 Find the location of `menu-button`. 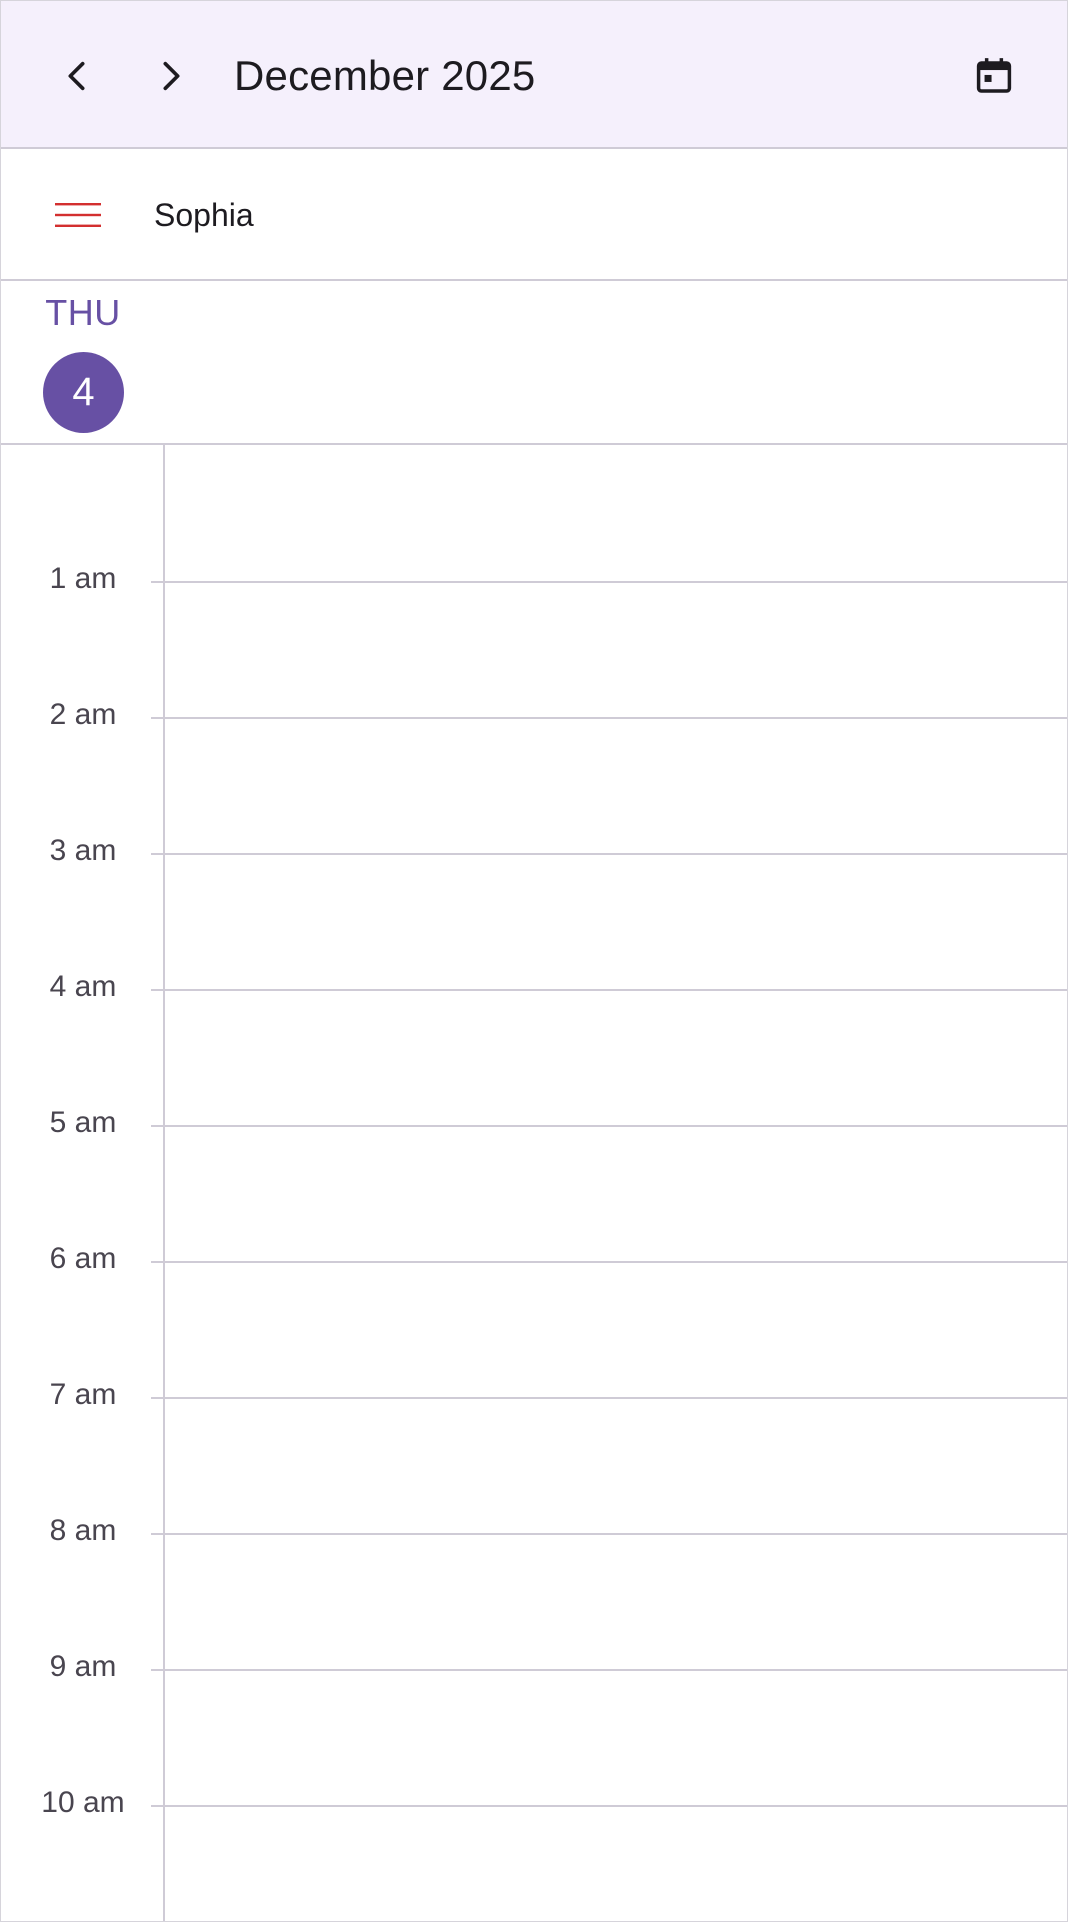

menu-button is located at coordinates (78, 215).